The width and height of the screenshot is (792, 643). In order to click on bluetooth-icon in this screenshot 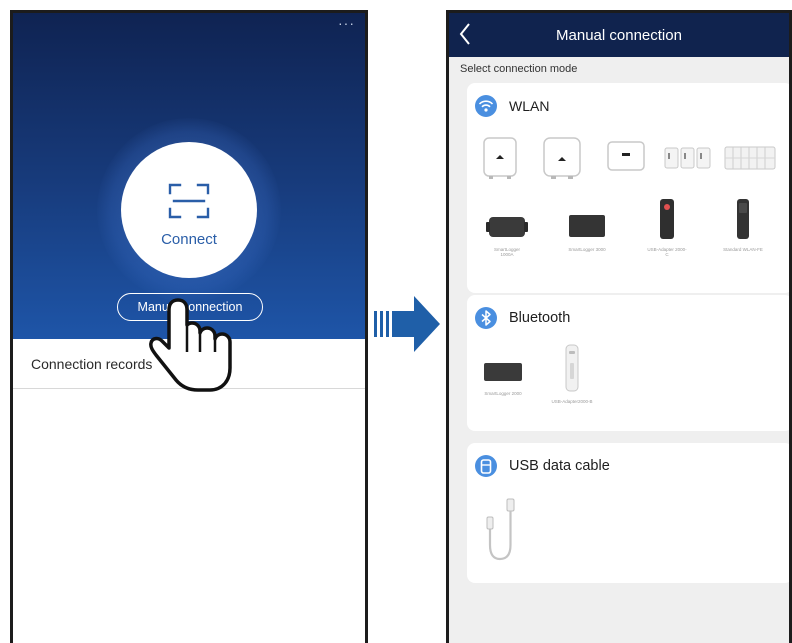, I will do `click(486, 318)`.